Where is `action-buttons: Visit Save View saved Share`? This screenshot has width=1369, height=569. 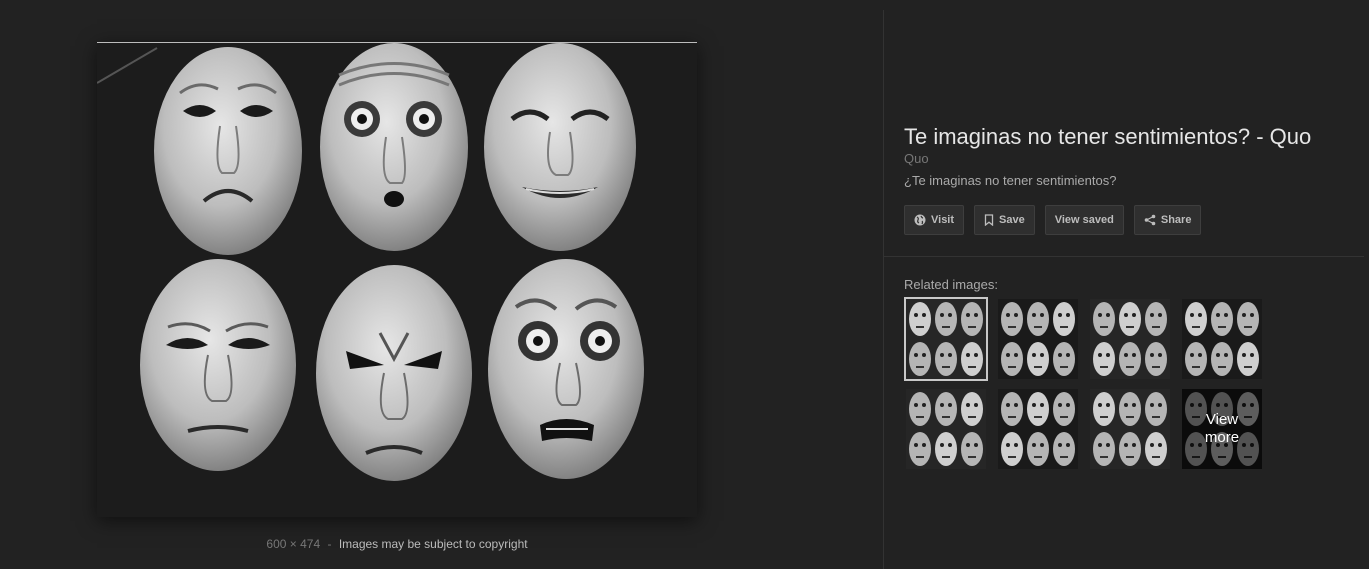 action-buttons: Visit Save View saved Share is located at coordinates (1053, 220).